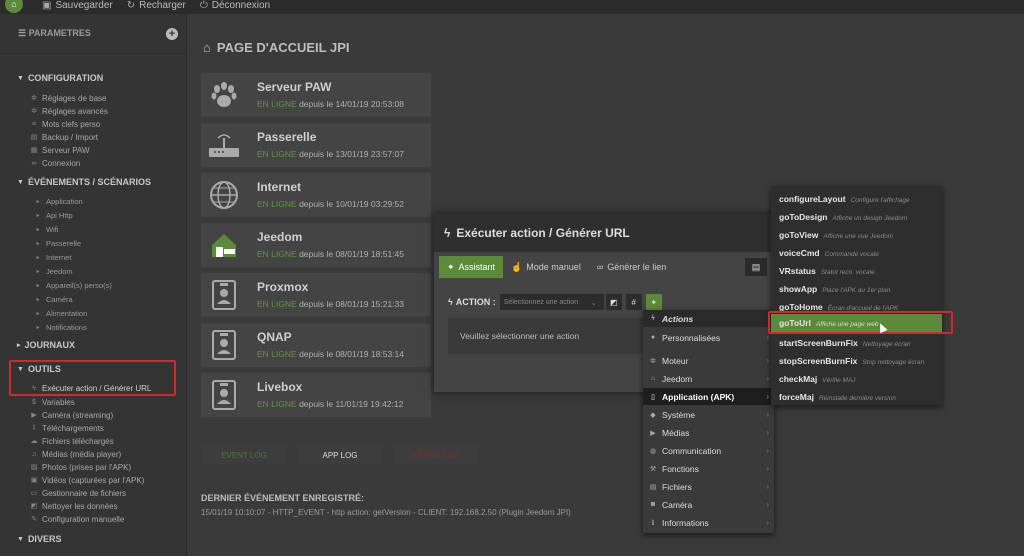 The width and height of the screenshot is (1024, 556). Describe the element at coordinates (69, 111) in the screenshot. I see `sidebar-item-reglages-avances: ✲ Réglages avancés` at that location.